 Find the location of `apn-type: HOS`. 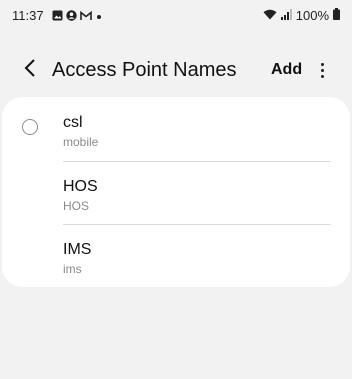

apn-type: HOS is located at coordinates (76, 206).